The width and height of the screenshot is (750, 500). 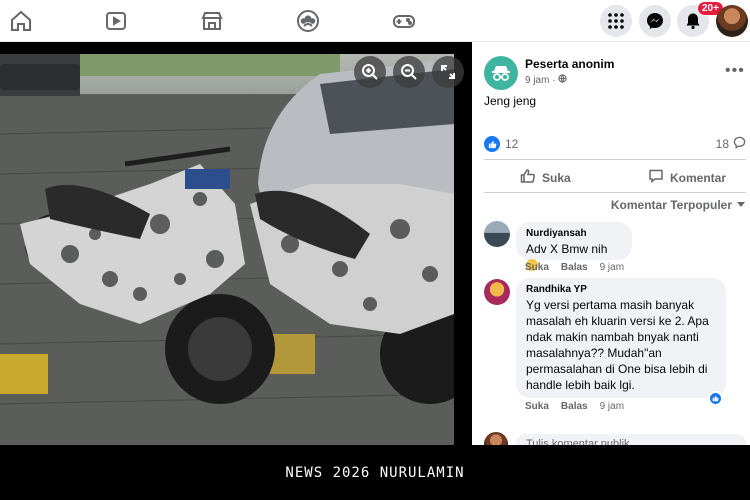 I want to click on like-button: Suka, so click(x=545, y=177).